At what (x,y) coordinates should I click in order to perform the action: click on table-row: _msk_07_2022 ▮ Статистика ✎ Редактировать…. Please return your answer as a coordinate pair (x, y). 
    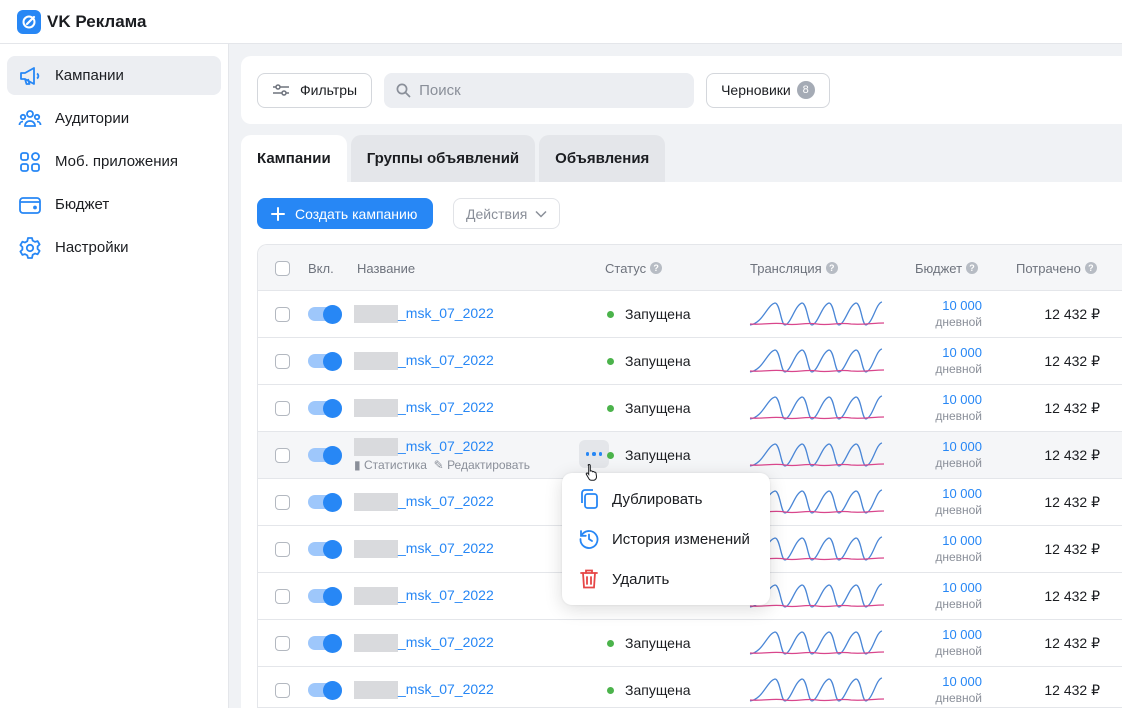
    Looking at the image, I should click on (690, 455).